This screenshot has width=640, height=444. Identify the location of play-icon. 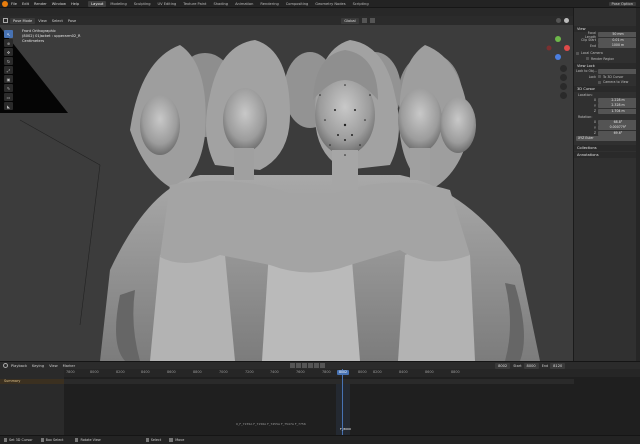
(311, 365).